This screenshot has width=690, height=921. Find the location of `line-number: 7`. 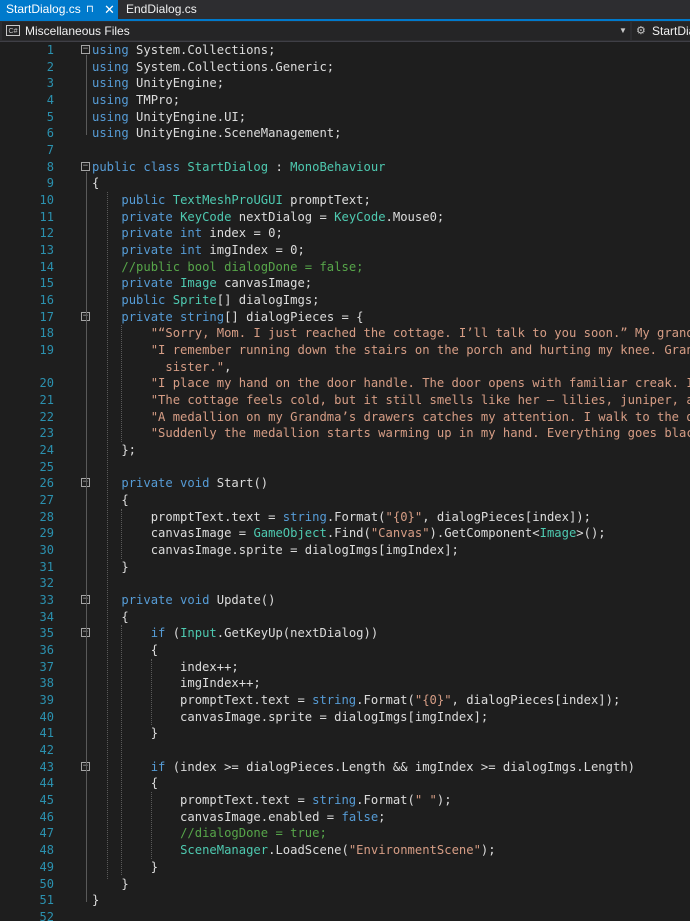

line-number: 7 is located at coordinates (50, 150).